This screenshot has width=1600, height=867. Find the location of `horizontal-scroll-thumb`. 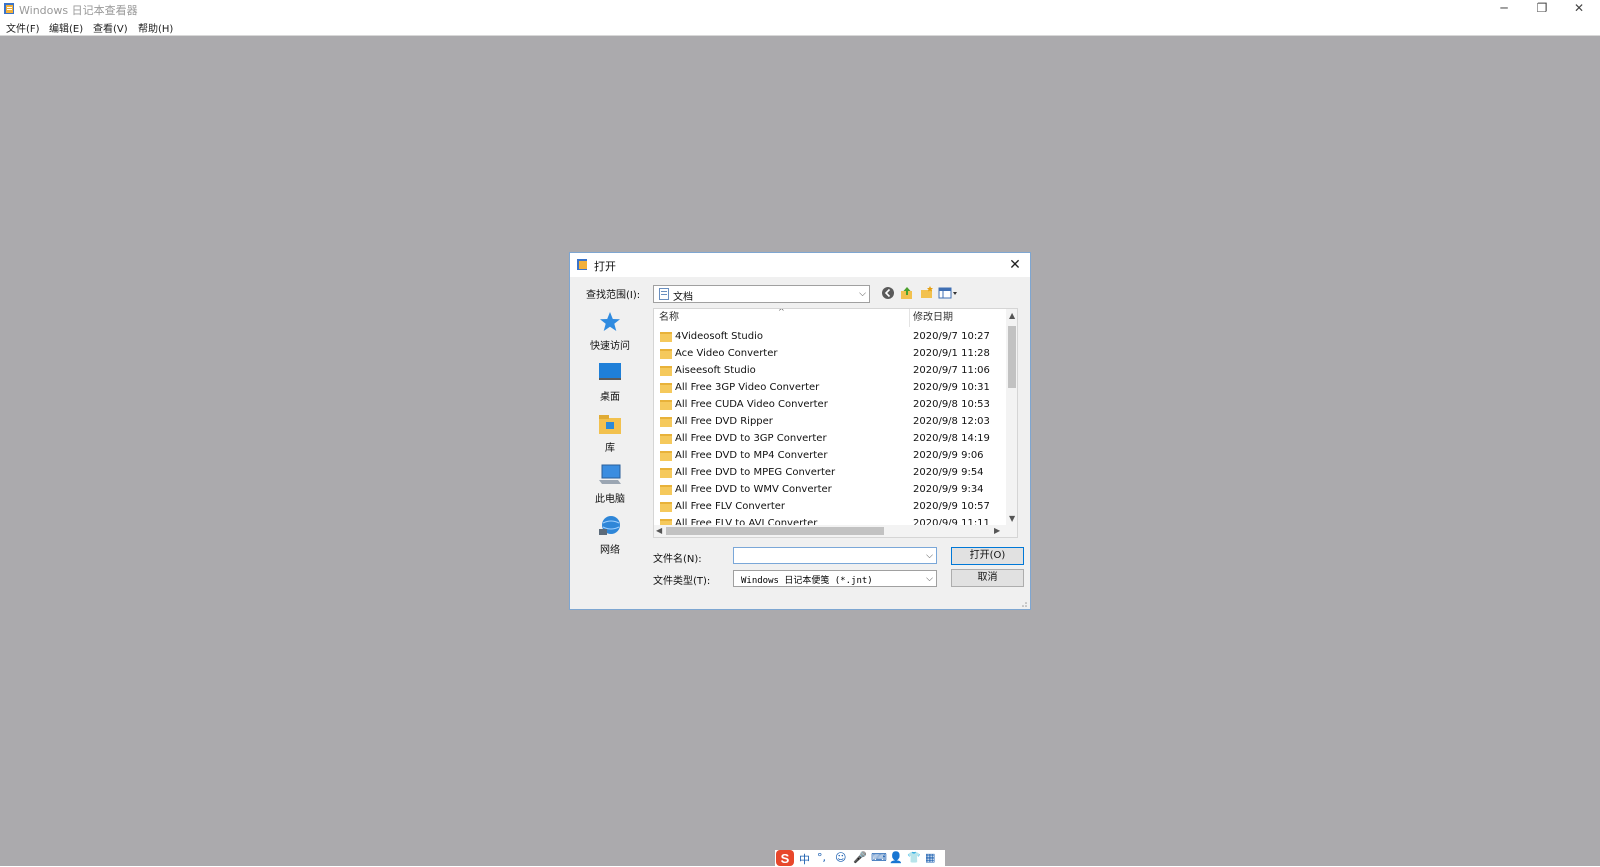

horizontal-scroll-thumb is located at coordinates (775, 531).